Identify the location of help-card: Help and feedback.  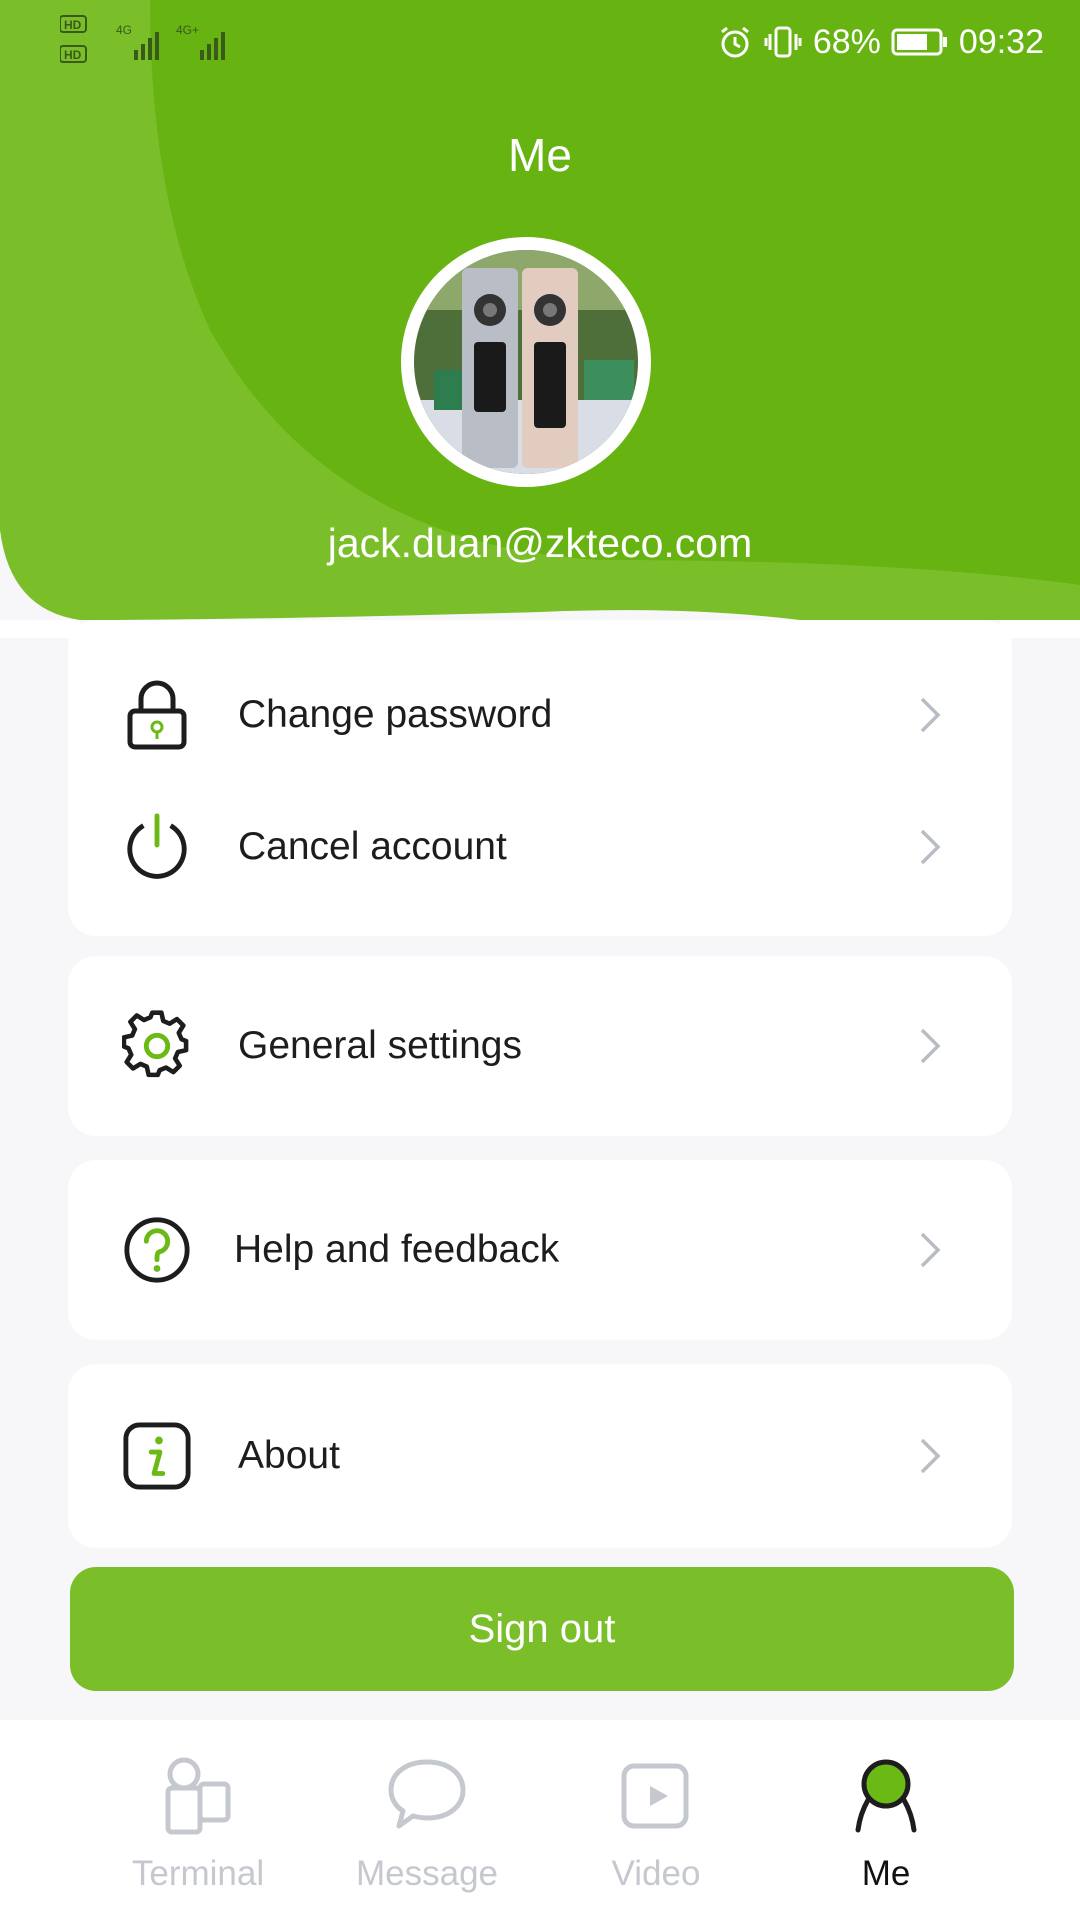
(540, 1250).